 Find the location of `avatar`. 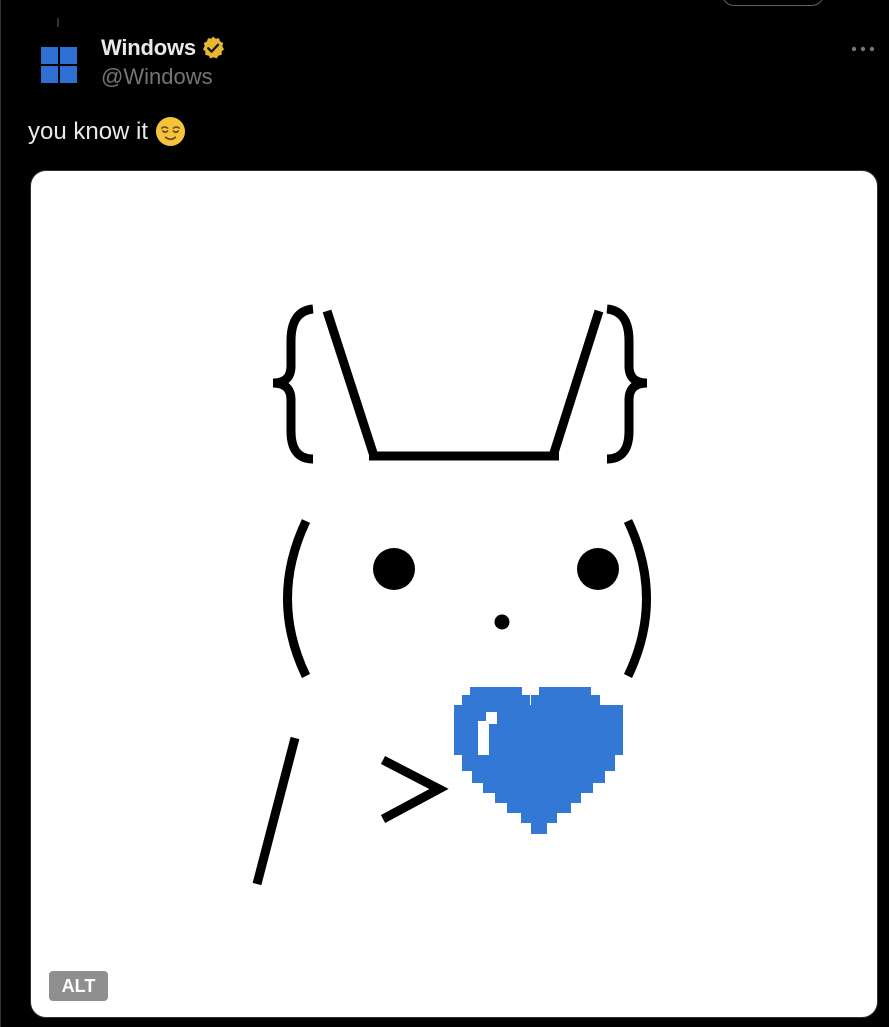

avatar is located at coordinates (59, 65).